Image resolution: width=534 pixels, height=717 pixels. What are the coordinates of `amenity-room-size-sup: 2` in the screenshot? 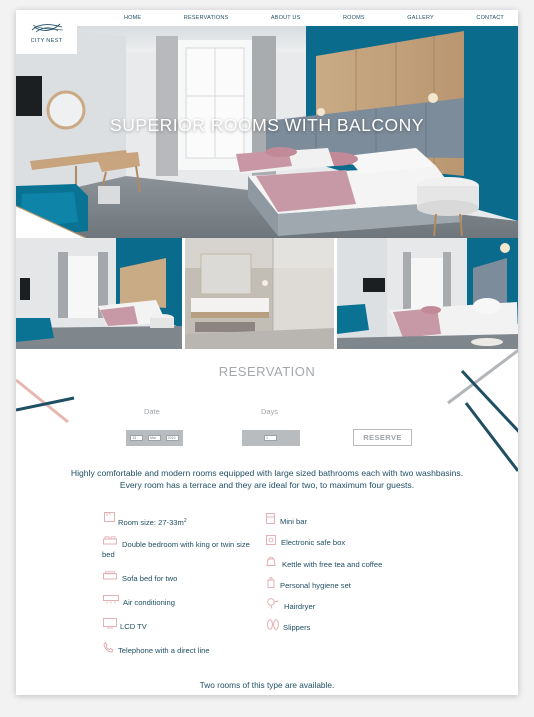 It's located at (185, 521).